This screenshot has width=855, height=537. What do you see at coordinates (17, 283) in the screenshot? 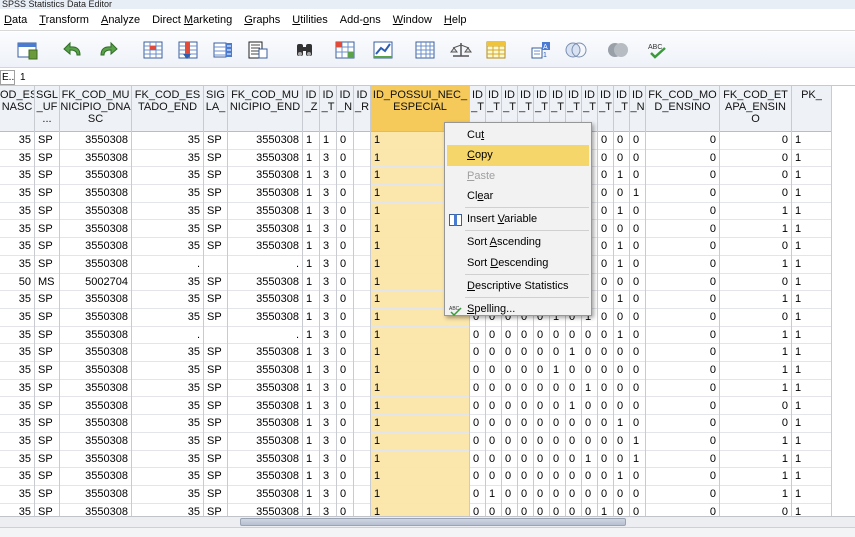
I see `grid-cell: 50` at bounding box center [17, 283].